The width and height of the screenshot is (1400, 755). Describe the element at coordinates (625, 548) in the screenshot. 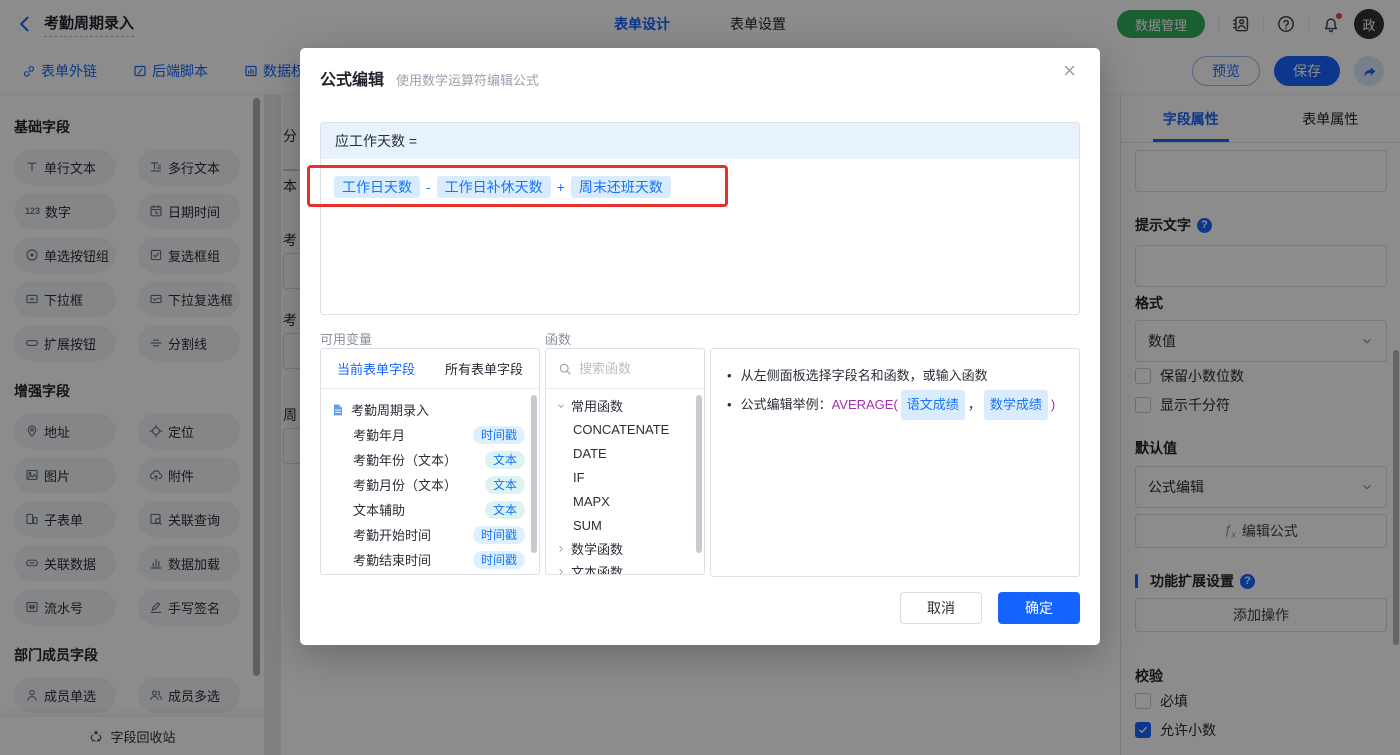

I see `function-group-collapsed: 数学函数` at that location.